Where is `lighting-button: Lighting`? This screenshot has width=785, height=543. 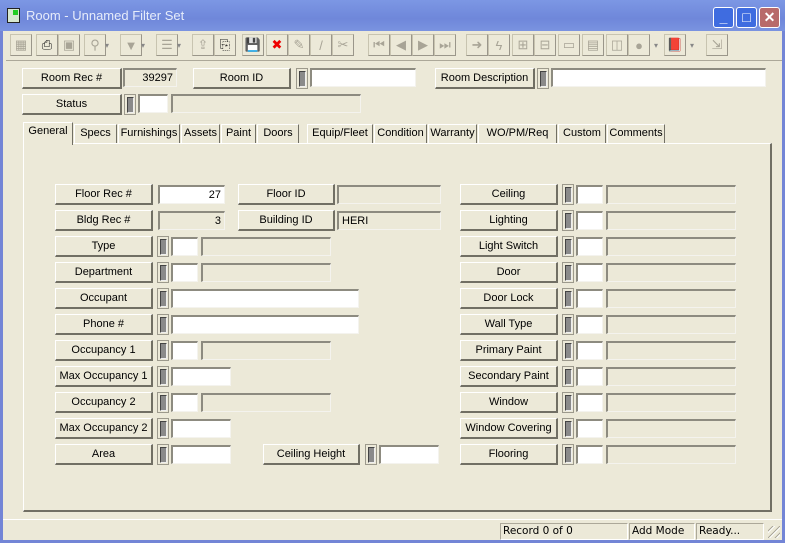 lighting-button: Lighting is located at coordinates (509, 220).